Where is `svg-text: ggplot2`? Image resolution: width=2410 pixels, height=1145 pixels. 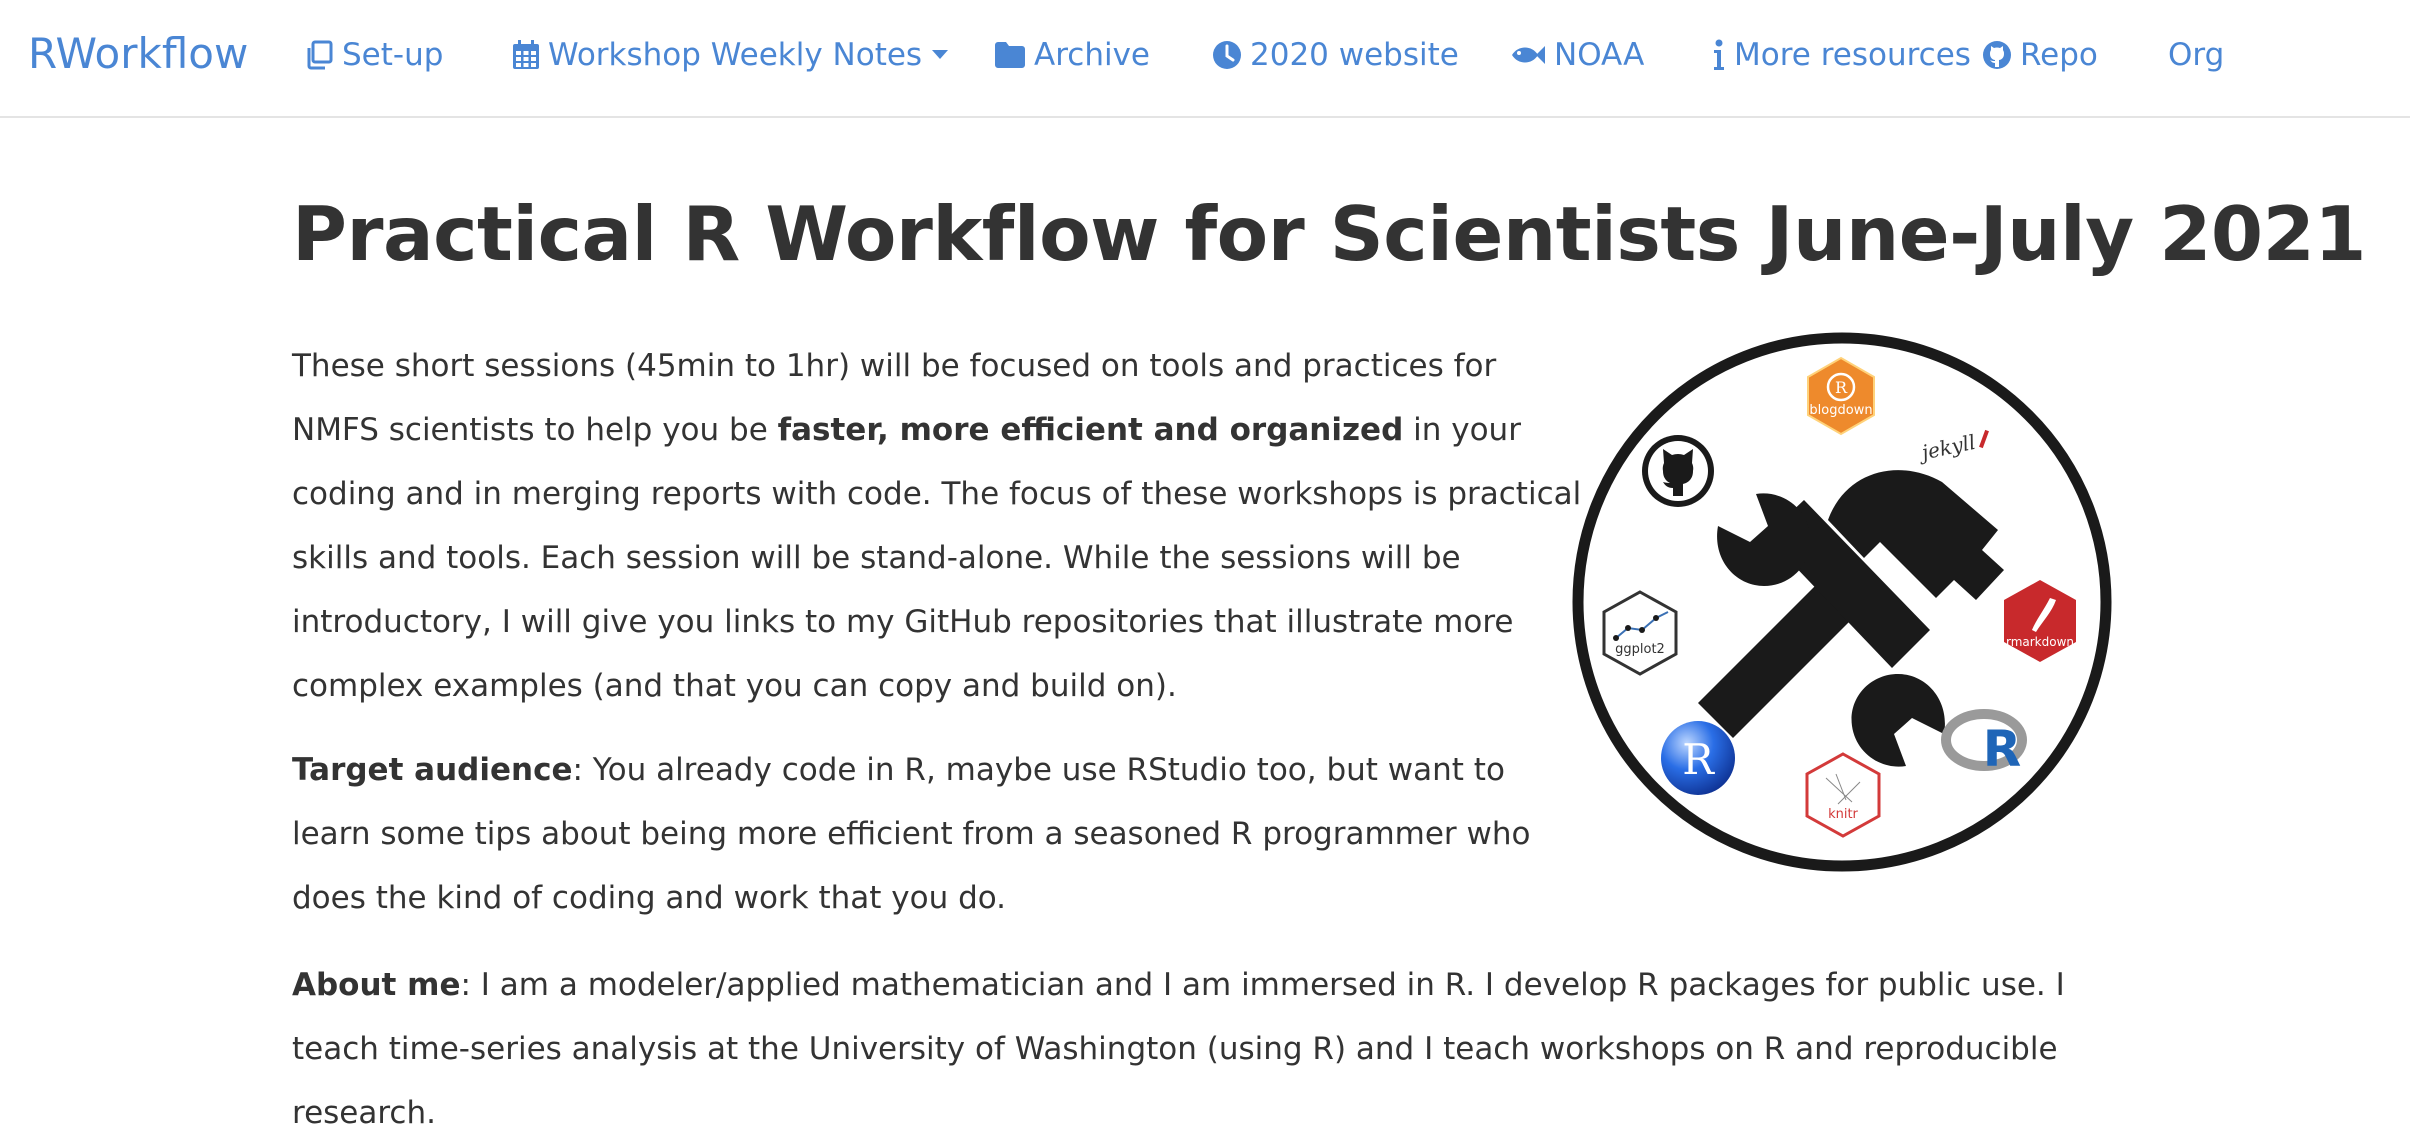 svg-text: ggplot2 is located at coordinates (1640, 649).